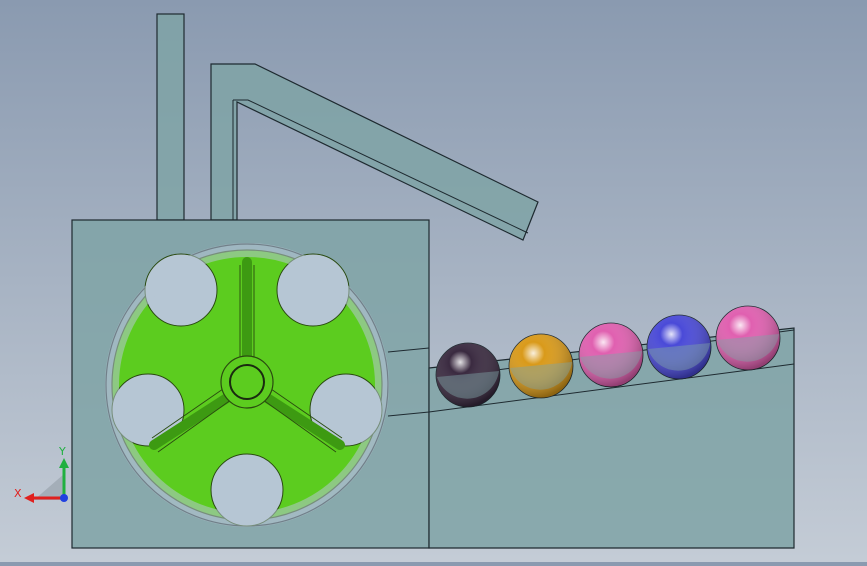 This screenshot has width=867, height=566. What do you see at coordinates (18, 493) in the screenshot?
I see `axis-x-label: X` at bounding box center [18, 493].